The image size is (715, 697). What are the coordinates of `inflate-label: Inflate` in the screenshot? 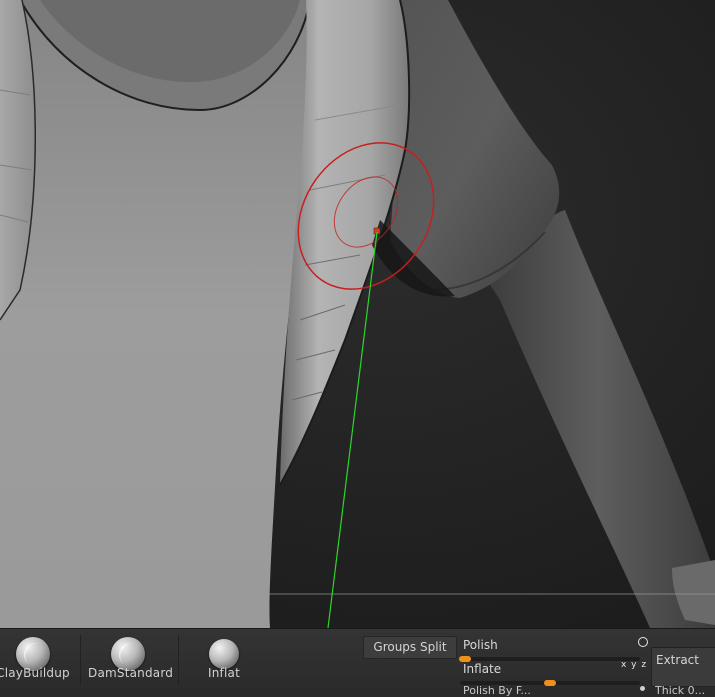 It's located at (482, 669).